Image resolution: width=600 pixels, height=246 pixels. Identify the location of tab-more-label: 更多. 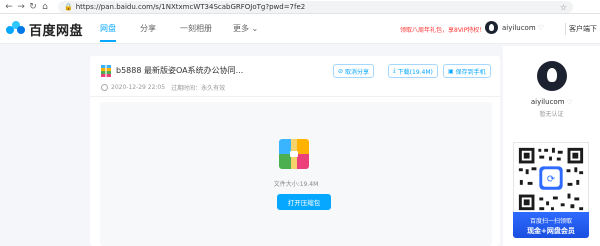
(241, 28).